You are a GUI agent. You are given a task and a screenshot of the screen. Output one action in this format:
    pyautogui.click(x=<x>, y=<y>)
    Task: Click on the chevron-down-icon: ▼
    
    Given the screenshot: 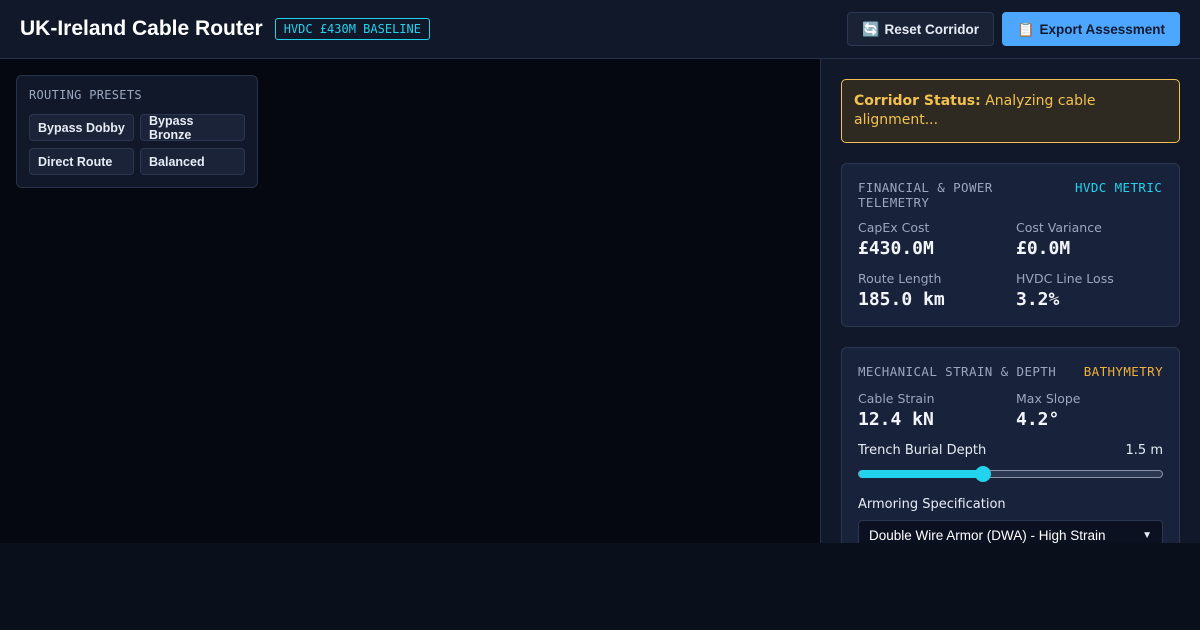 What is the action you would take?
    pyautogui.click(x=1147, y=535)
    